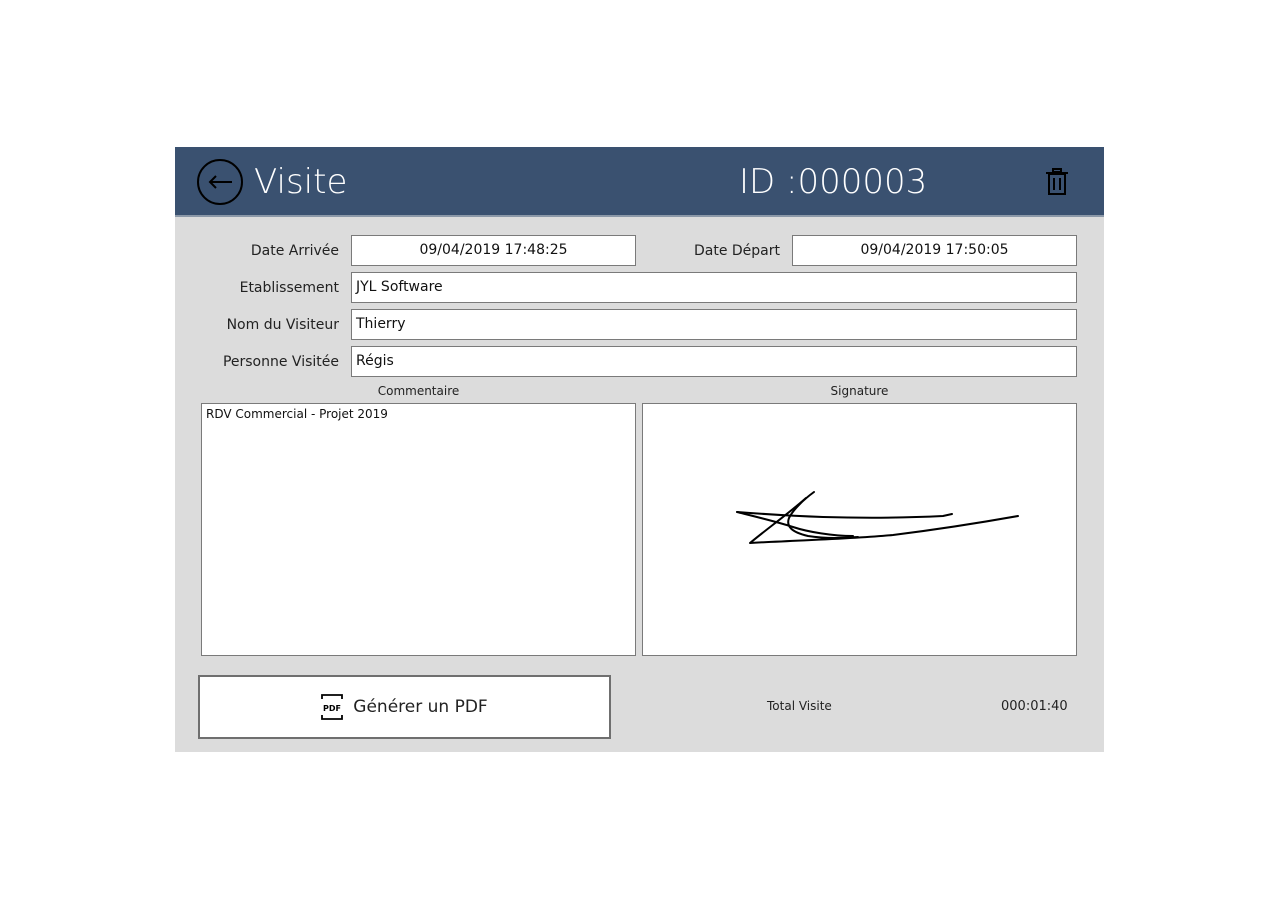 This screenshot has height=900, width=1280. I want to click on arrow-left-icon, so click(220, 182).